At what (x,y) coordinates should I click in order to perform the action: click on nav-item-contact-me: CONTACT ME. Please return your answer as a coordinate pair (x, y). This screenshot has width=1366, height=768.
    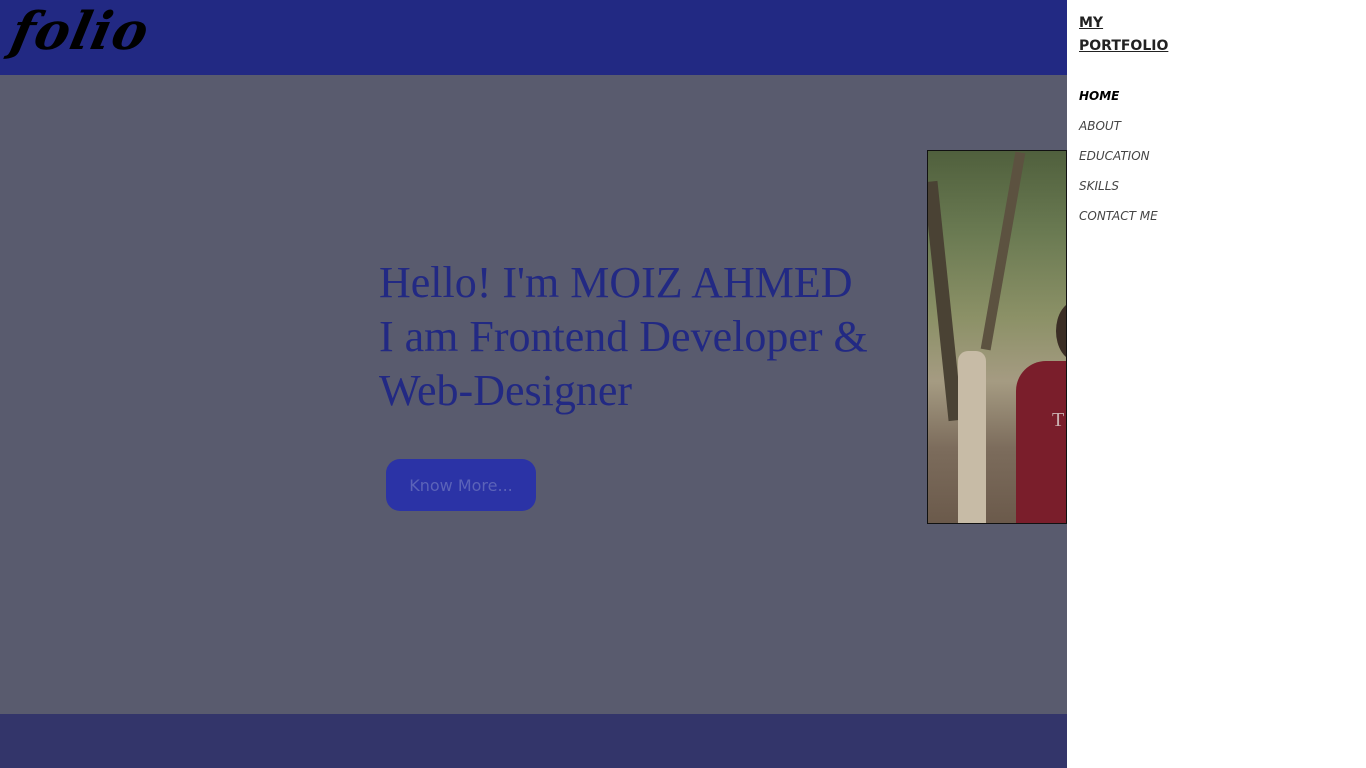
    Looking at the image, I should click on (1118, 221).